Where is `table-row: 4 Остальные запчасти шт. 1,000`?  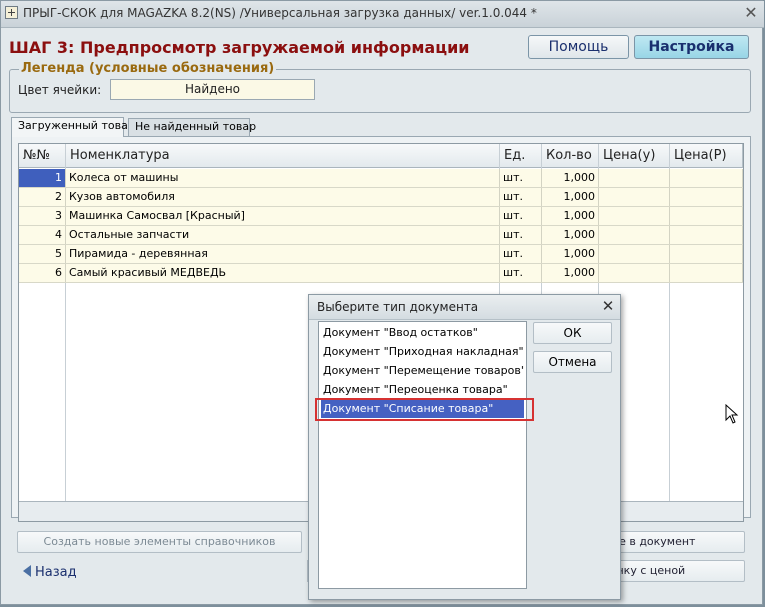
table-row: 4 Остальные запчасти шт. 1,000 is located at coordinates (381, 235).